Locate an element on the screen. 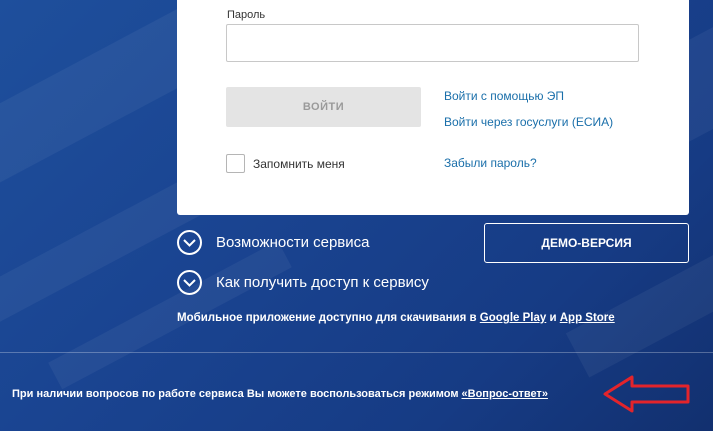  service-features-label: Возможности сервиса is located at coordinates (293, 242).